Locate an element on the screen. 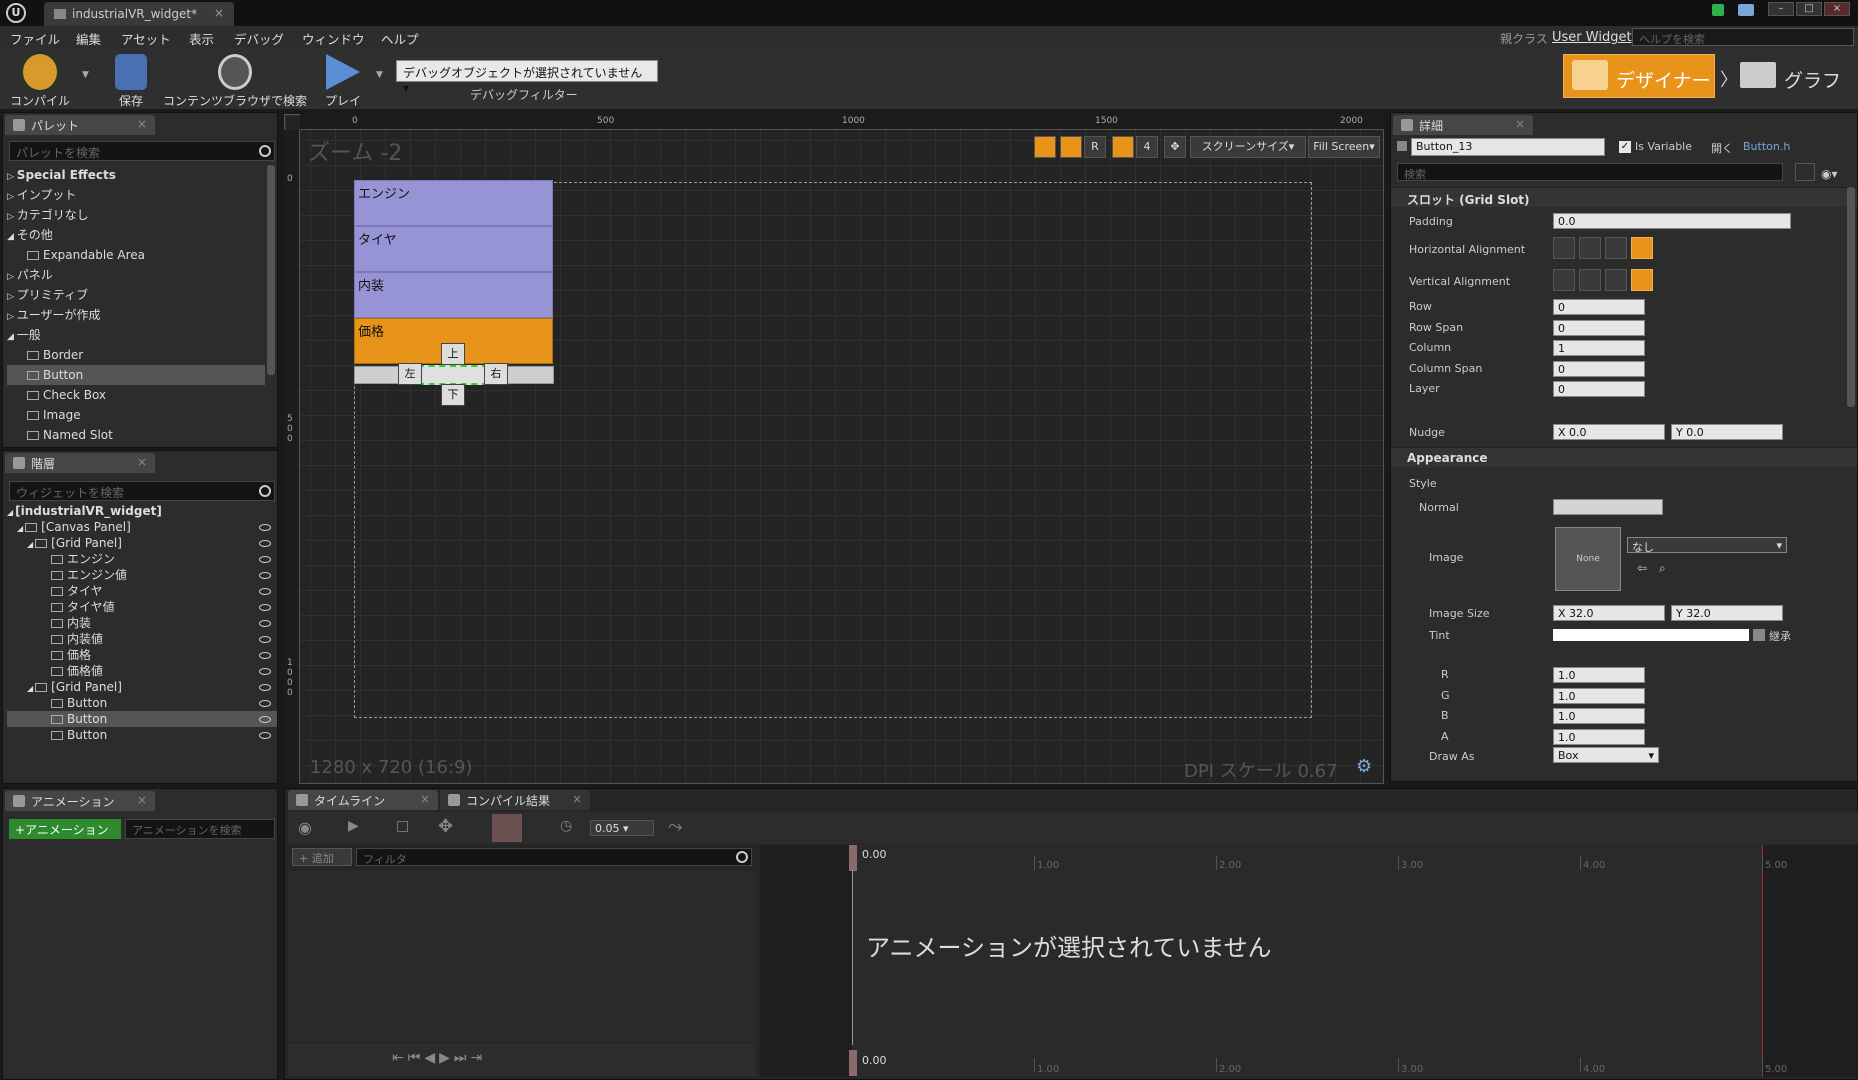 This screenshot has height=1080, width=1858. menu-help: ヘルプ is located at coordinates (400, 38).